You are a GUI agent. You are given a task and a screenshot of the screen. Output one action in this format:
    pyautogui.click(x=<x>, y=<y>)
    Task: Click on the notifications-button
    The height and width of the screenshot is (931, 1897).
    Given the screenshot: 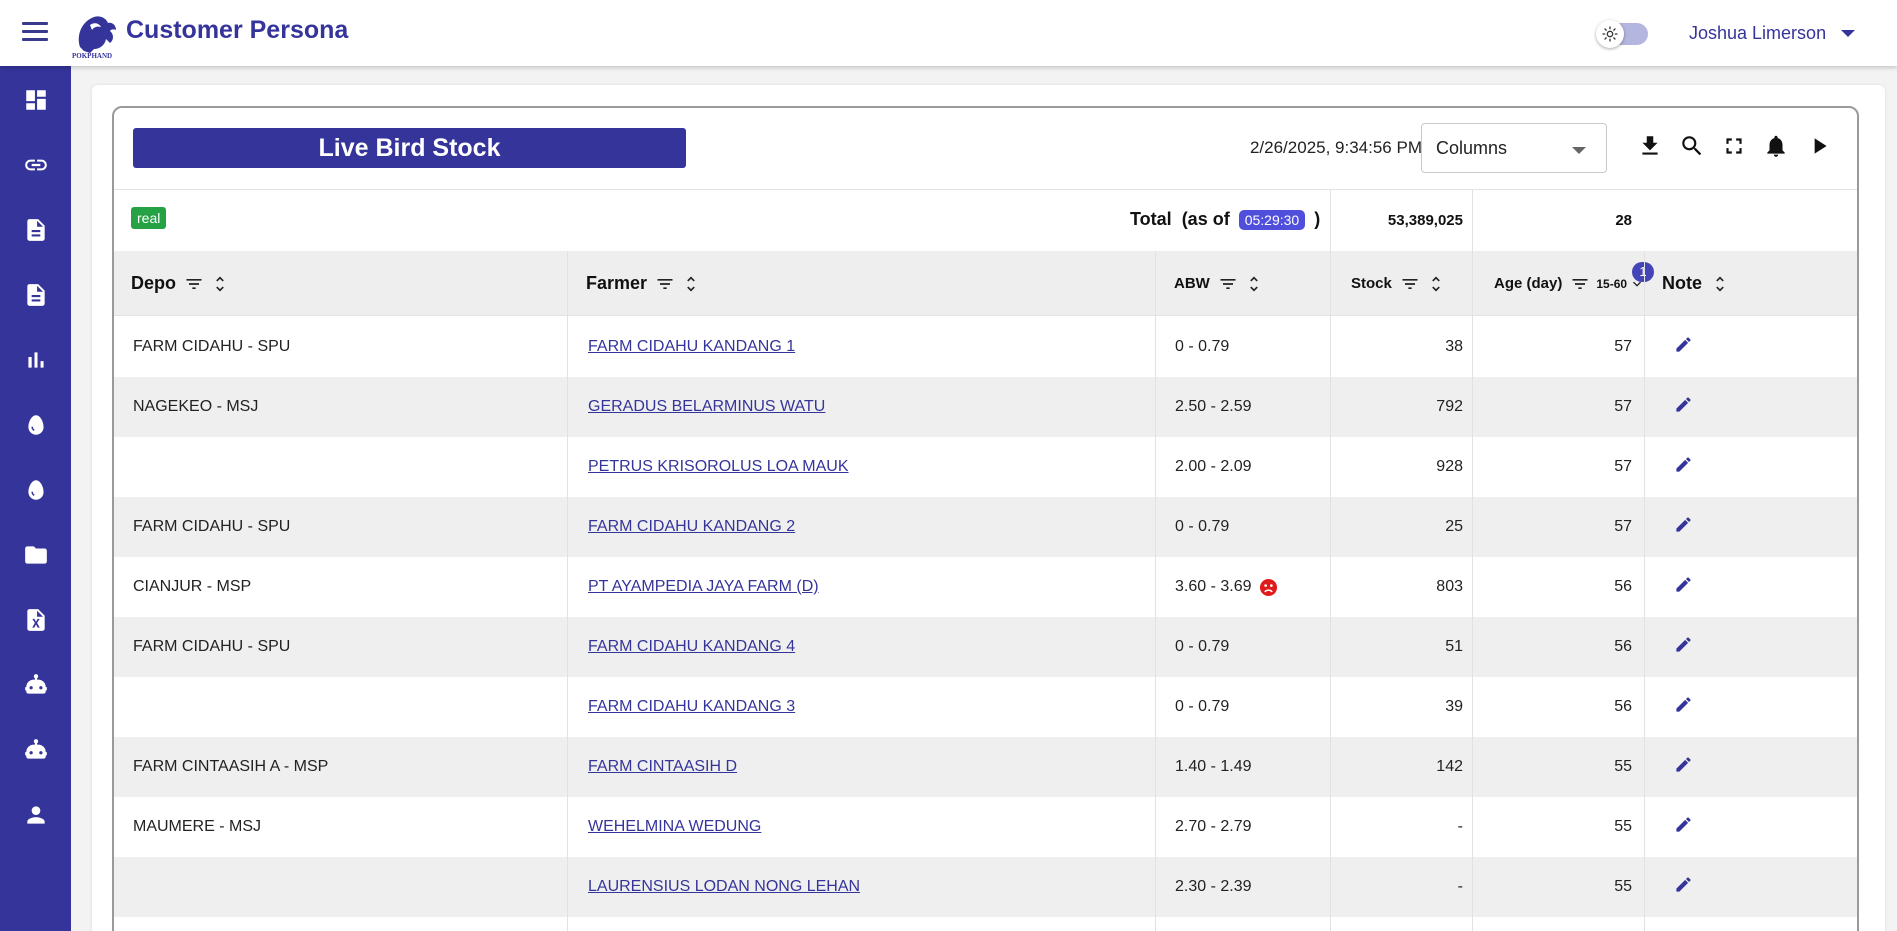 What is the action you would take?
    pyautogui.click(x=1776, y=146)
    